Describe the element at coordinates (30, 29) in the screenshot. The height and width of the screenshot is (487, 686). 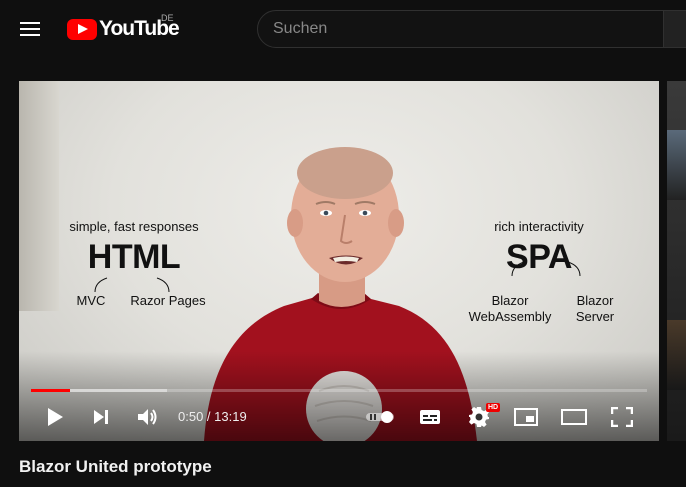
I see `menu-icon` at that location.